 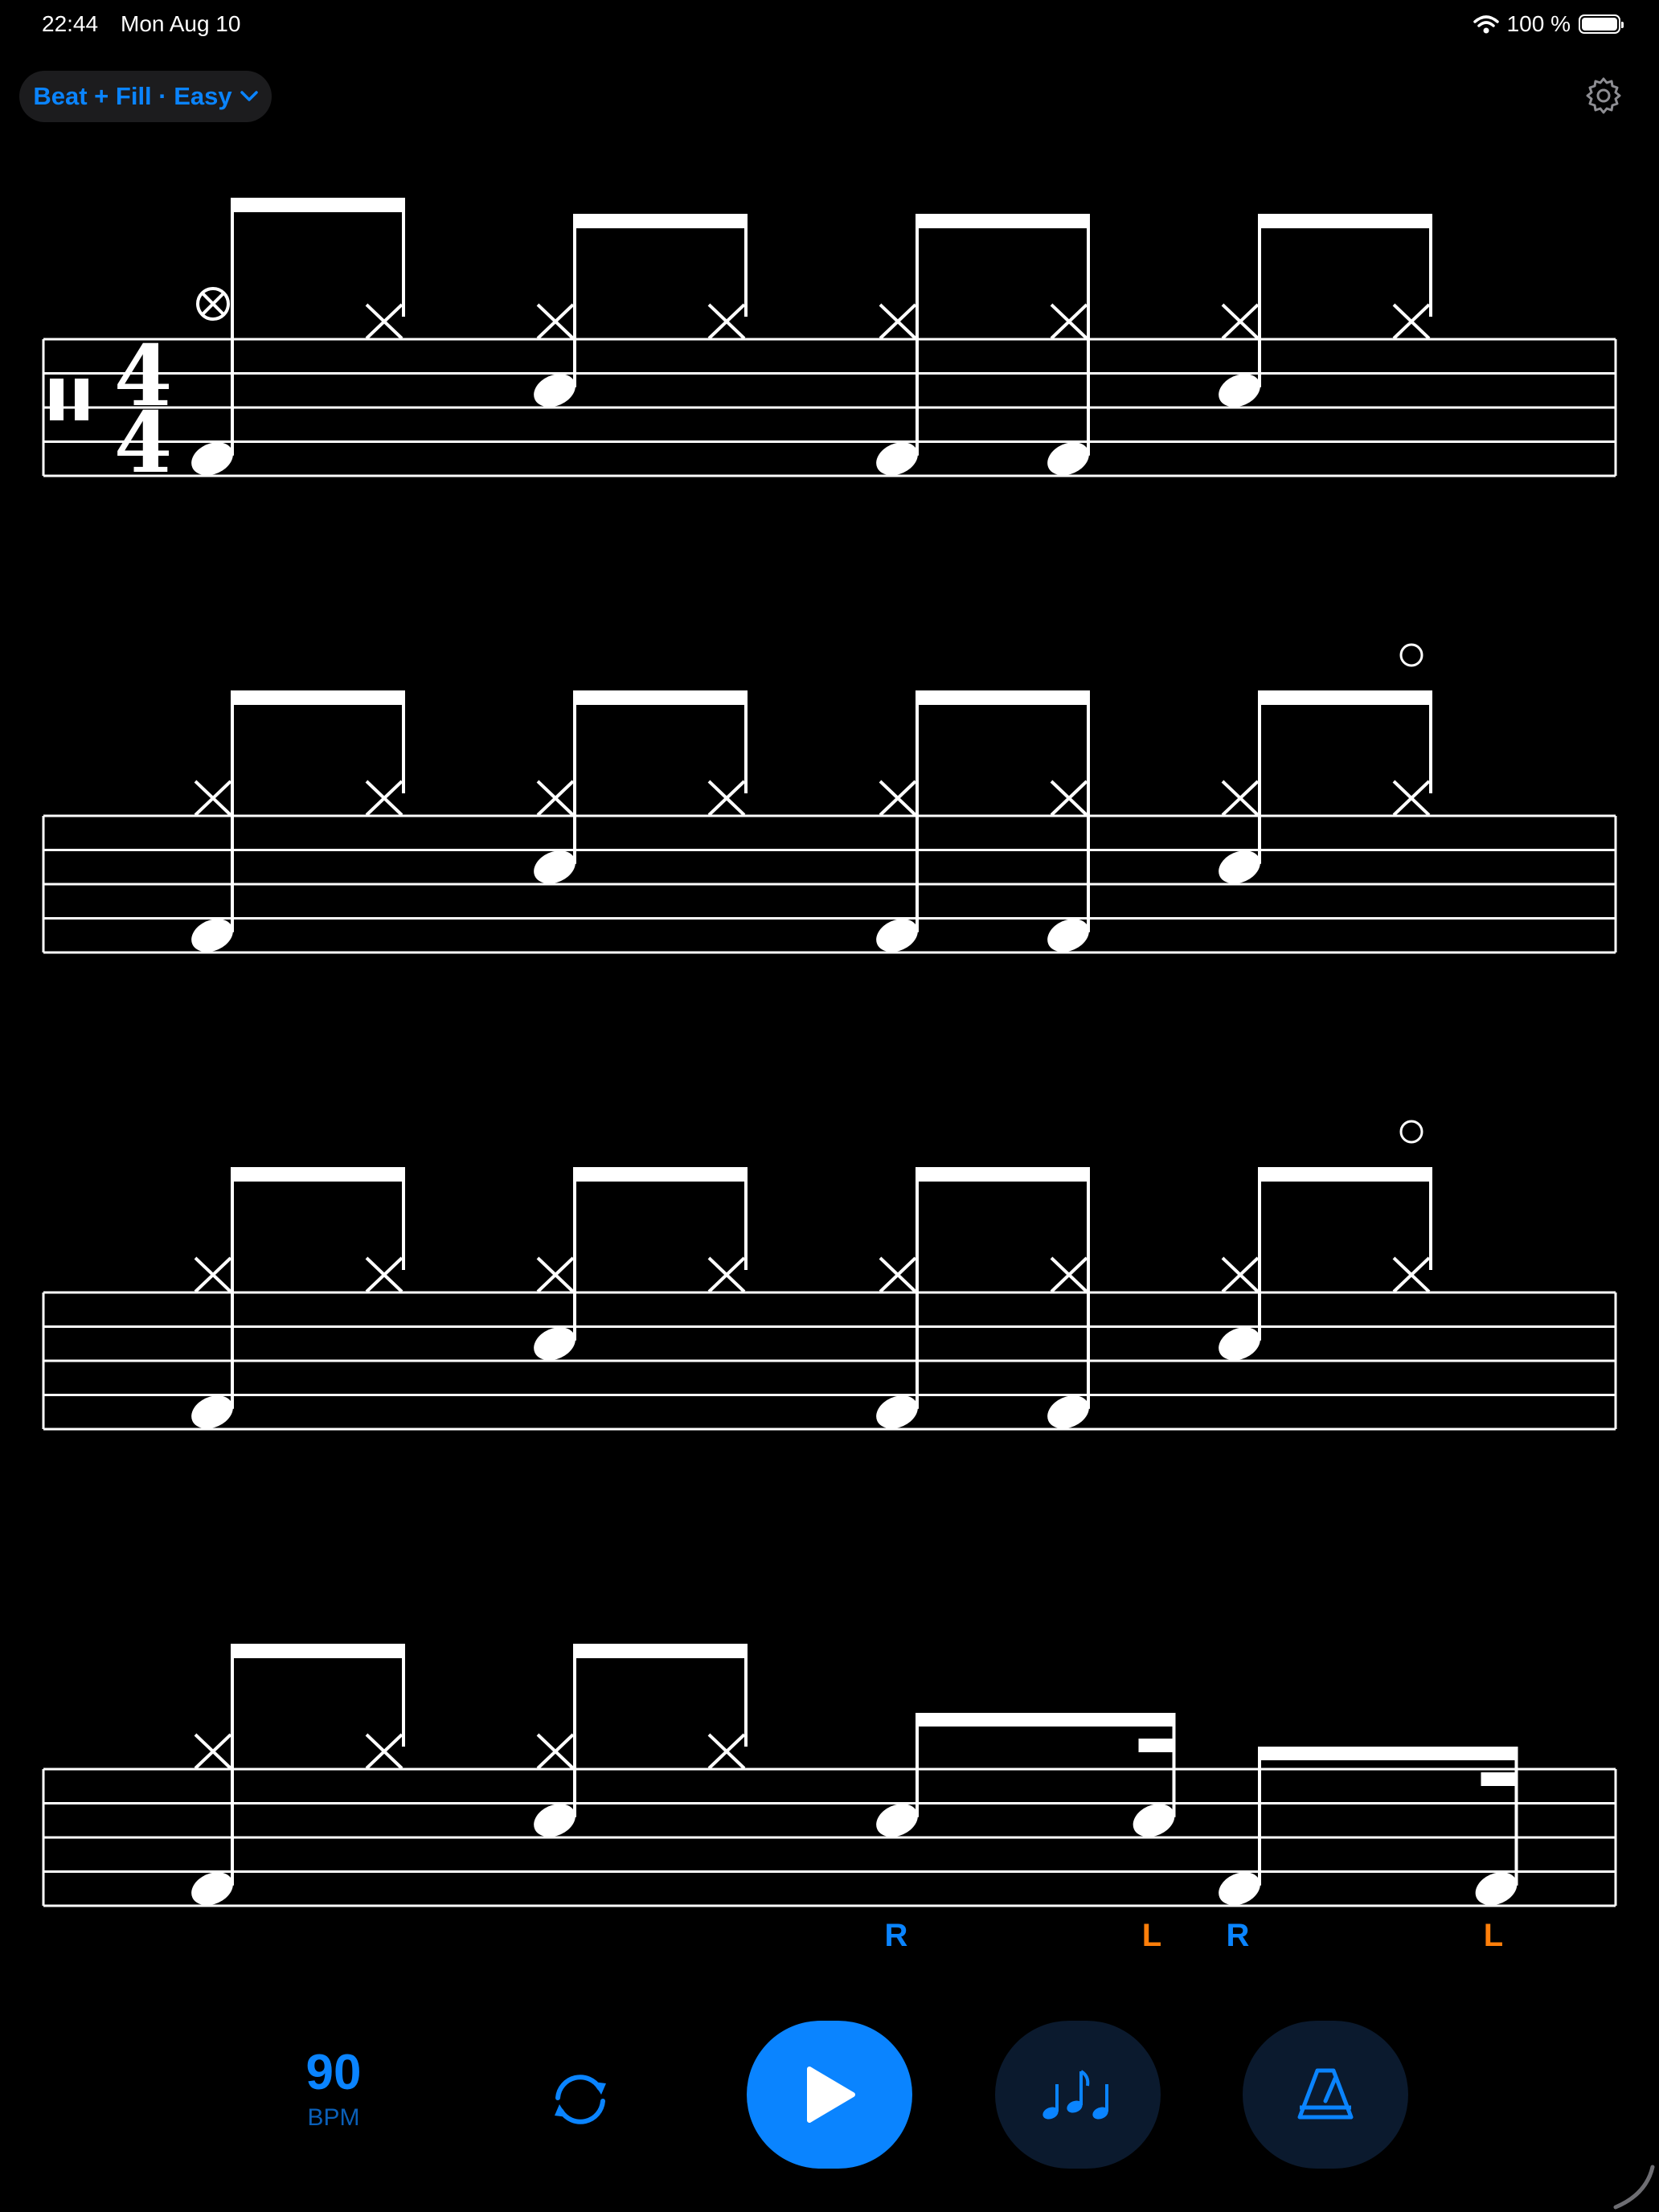 I want to click on loop-button, so click(x=580, y=2099).